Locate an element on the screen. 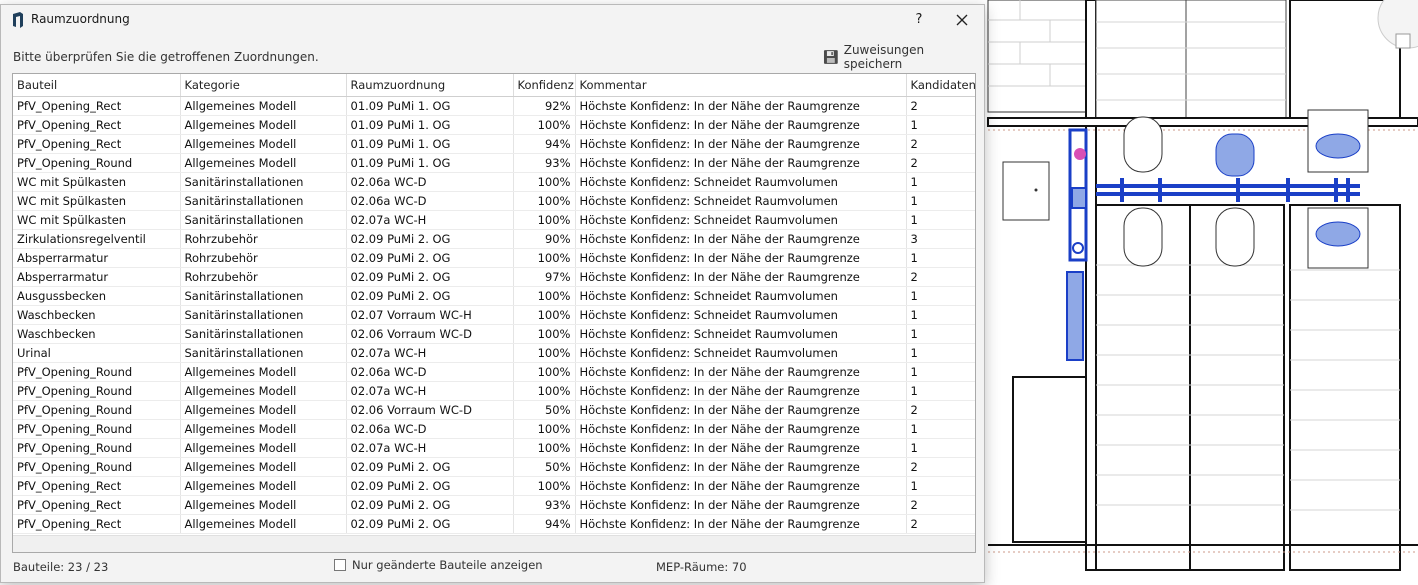 This screenshot has width=1418, height=585. cell-bauteil: Waschbecken is located at coordinates (97, 315).